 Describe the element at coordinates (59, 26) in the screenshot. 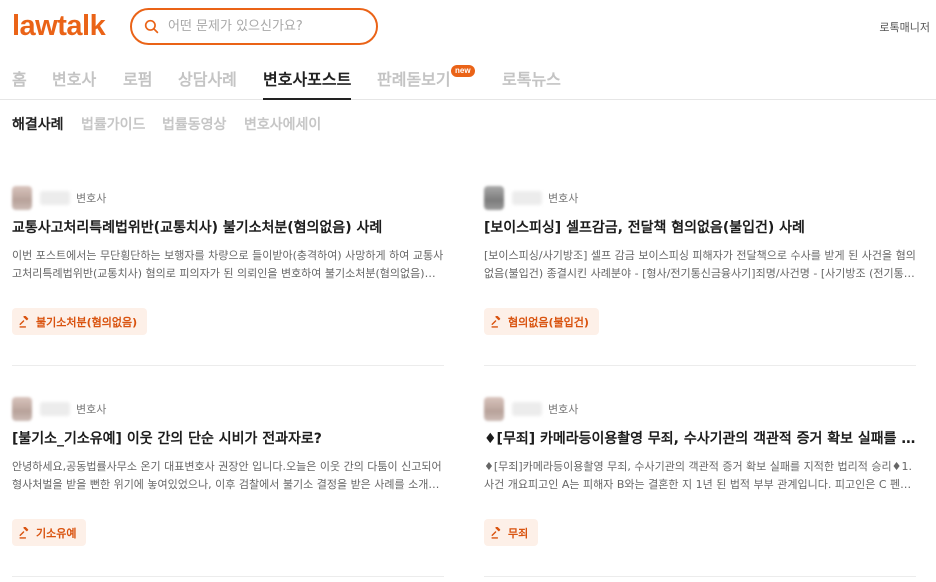

I see `lawtalk-logo: lawtalk` at that location.